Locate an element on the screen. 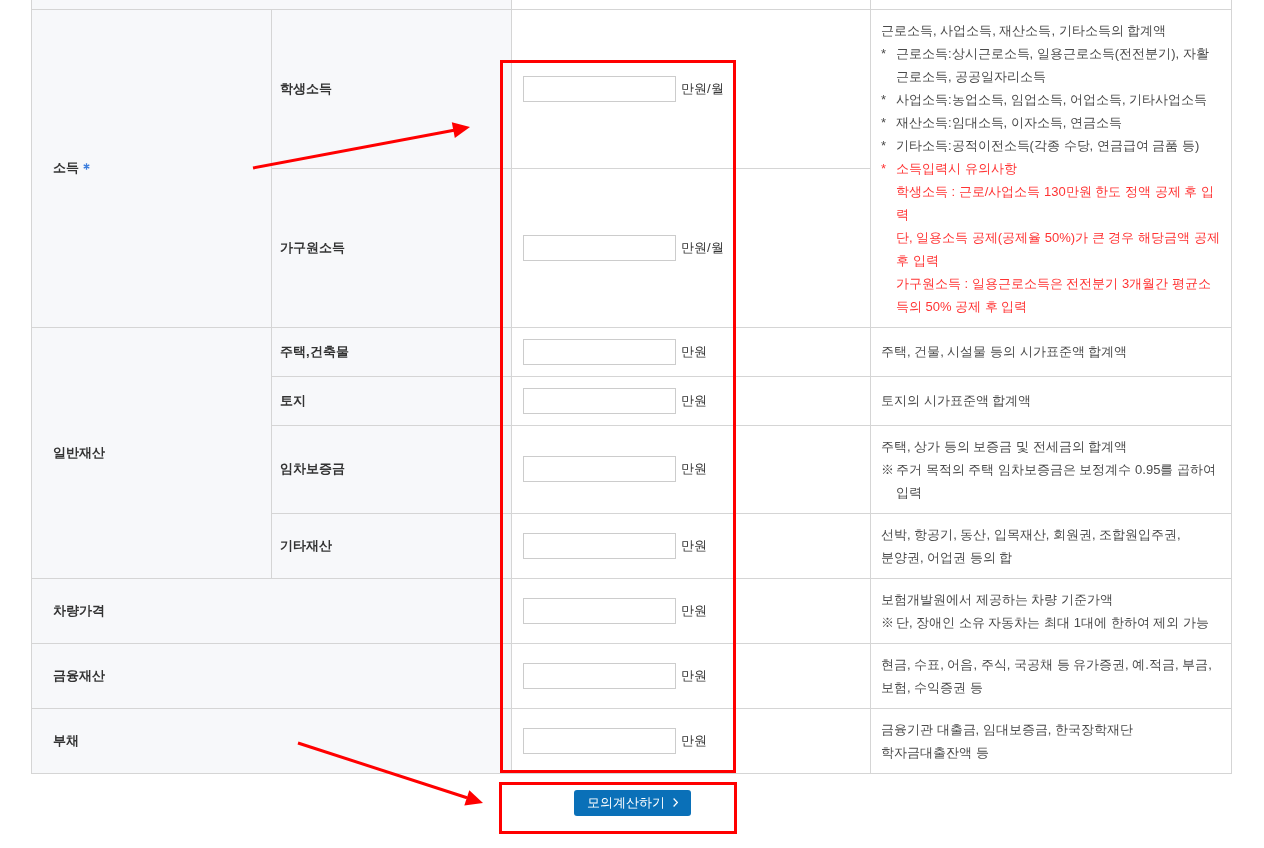 Image resolution: width=1264 pixels, height=848 pixels. description-text: 단, 일용소득 공제(공제율 50%)가 큰 경우 해당금액 공제 후 입력 is located at coordinates (1058, 249).